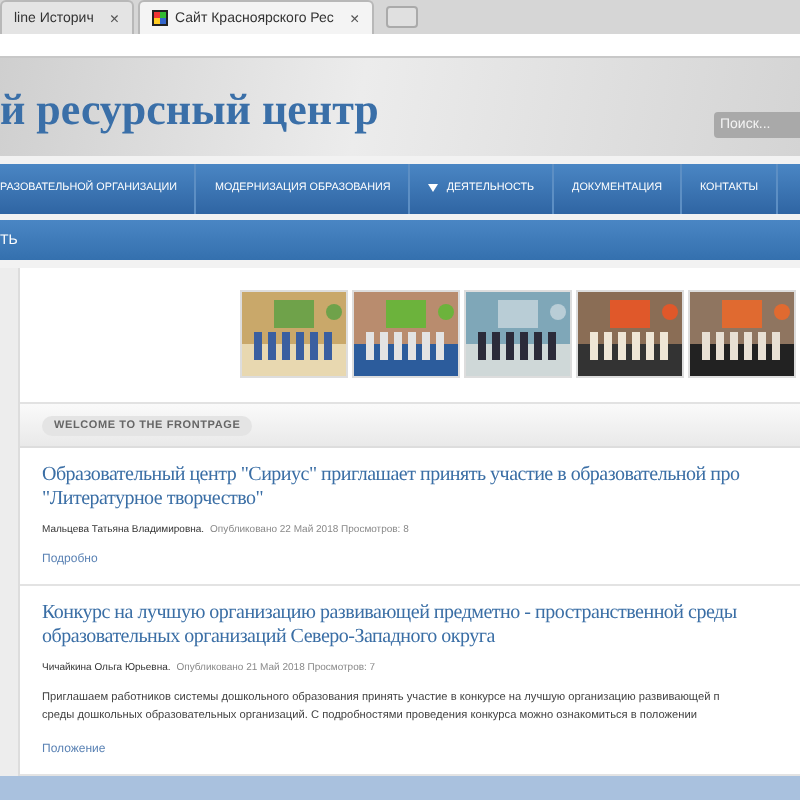  What do you see at coordinates (421, 500) in the screenshot?
I see `article-title: "Литературное творчество"` at bounding box center [421, 500].